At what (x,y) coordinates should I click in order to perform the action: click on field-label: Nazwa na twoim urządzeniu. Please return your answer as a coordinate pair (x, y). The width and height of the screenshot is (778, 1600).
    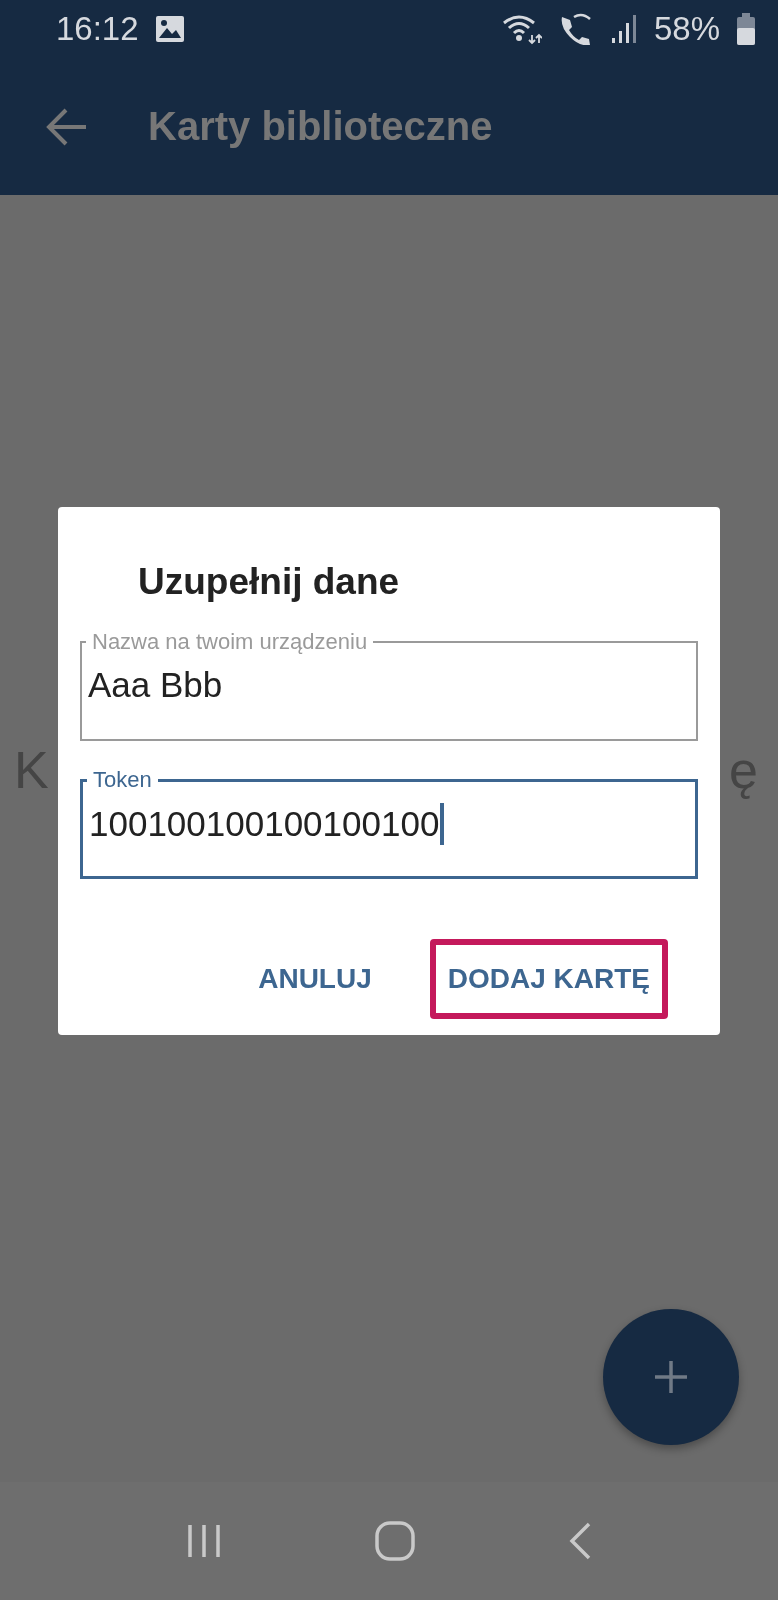
    Looking at the image, I should click on (230, 642).